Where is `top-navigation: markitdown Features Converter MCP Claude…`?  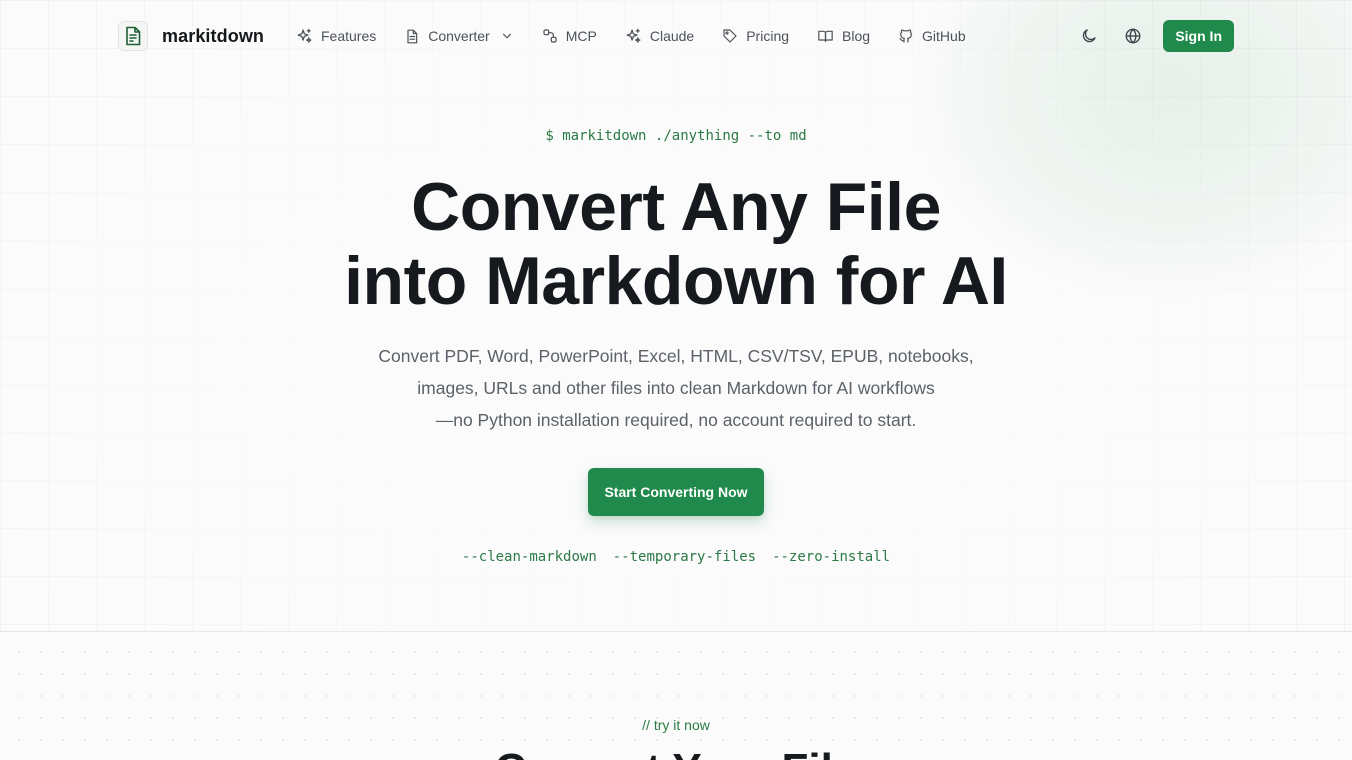 top-navigation: markitdown Features Converter MCP Claude… is located at coordinates (676, 36).